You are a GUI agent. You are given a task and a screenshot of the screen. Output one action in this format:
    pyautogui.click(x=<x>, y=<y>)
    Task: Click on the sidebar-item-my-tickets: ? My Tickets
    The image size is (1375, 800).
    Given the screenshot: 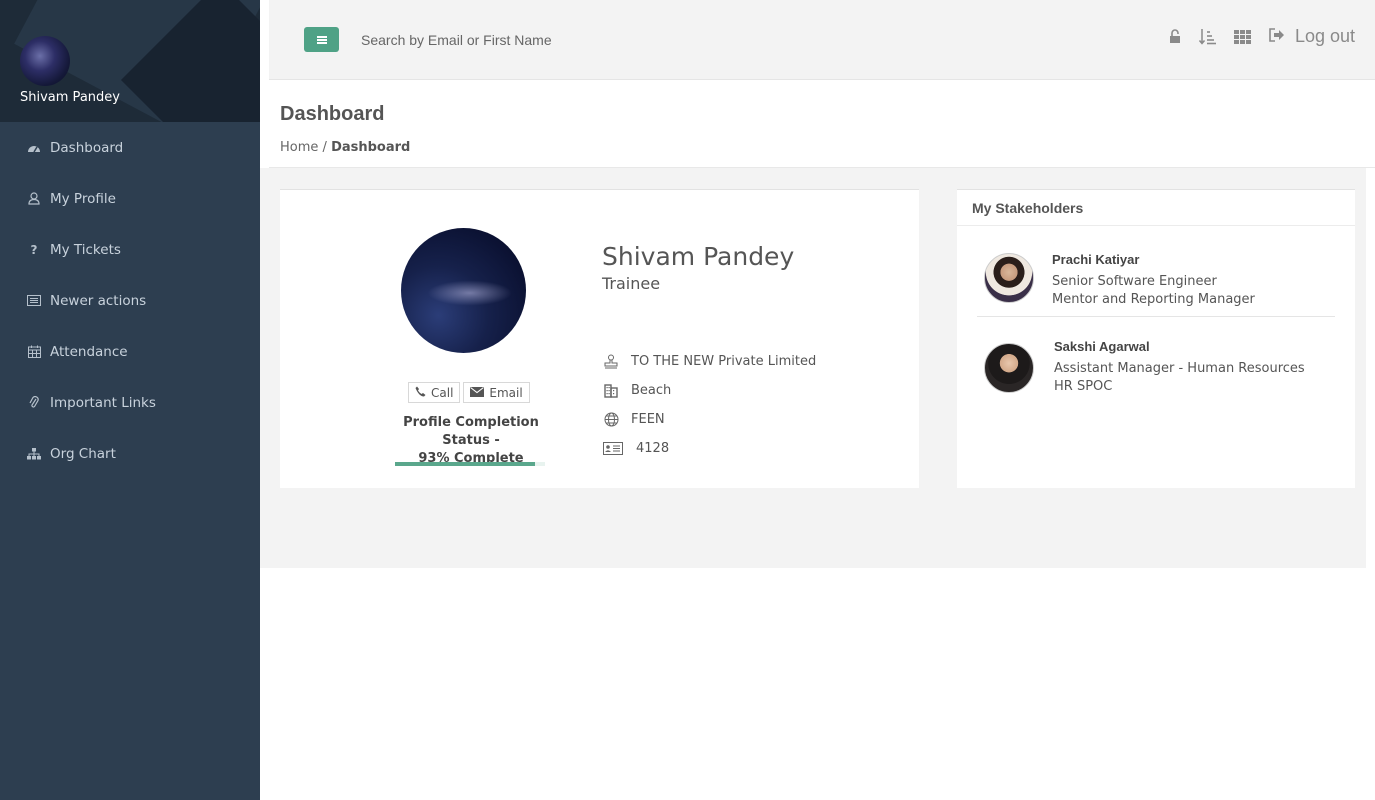 What is the action you would take?
    pyautogui.click(x=130, y=249)
    